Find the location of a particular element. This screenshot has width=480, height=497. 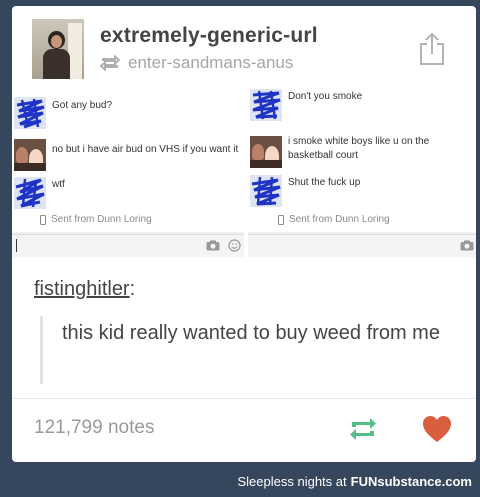

author-colon: : is located at coordinates (132, 289).